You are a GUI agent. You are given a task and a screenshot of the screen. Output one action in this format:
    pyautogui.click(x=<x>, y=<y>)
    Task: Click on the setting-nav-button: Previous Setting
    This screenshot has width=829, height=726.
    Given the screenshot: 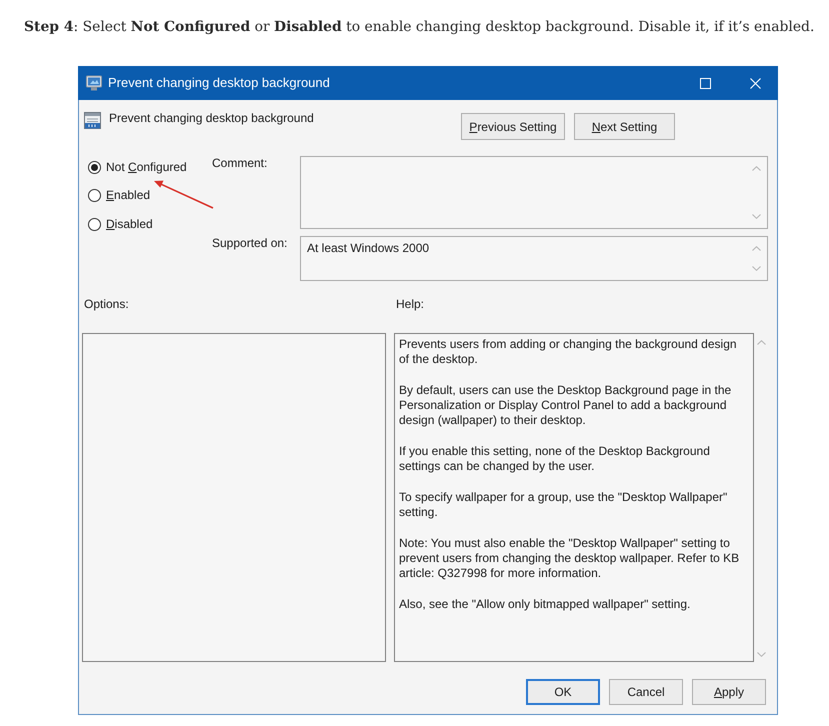 What is the action you would take?
    pyautogui.click(x=513, y=126)
    